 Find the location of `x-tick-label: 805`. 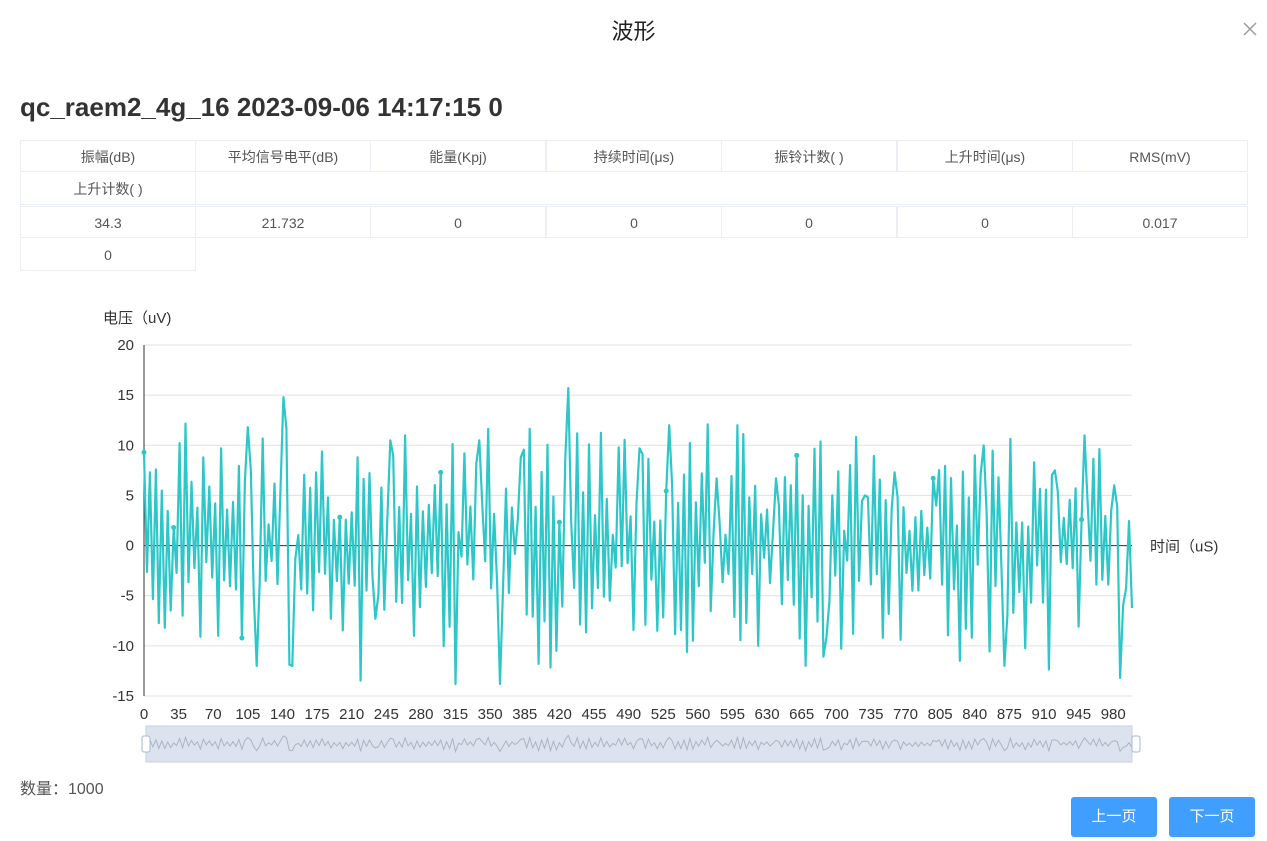

x-tick-label: 805 is located at coordinates (940, 714).